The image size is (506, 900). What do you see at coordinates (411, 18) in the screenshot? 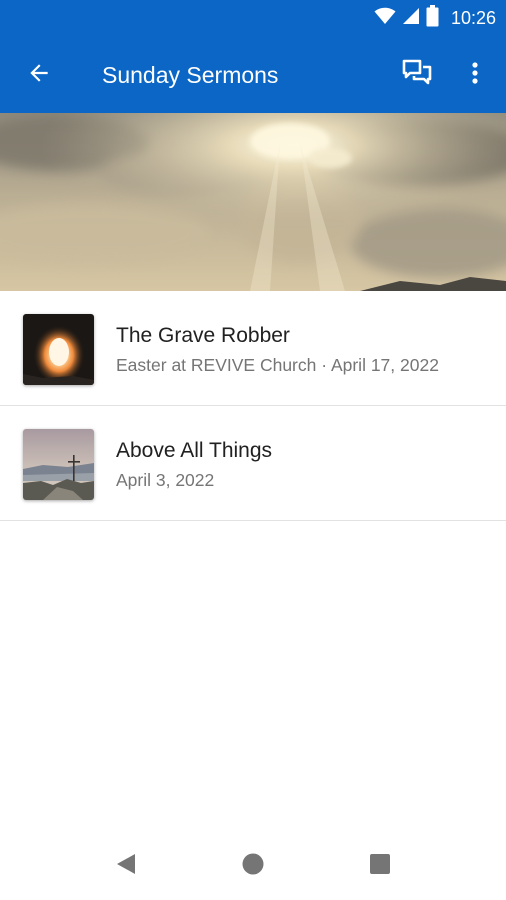
I see `cell-signal-icon` at bounding box center [411, 18].